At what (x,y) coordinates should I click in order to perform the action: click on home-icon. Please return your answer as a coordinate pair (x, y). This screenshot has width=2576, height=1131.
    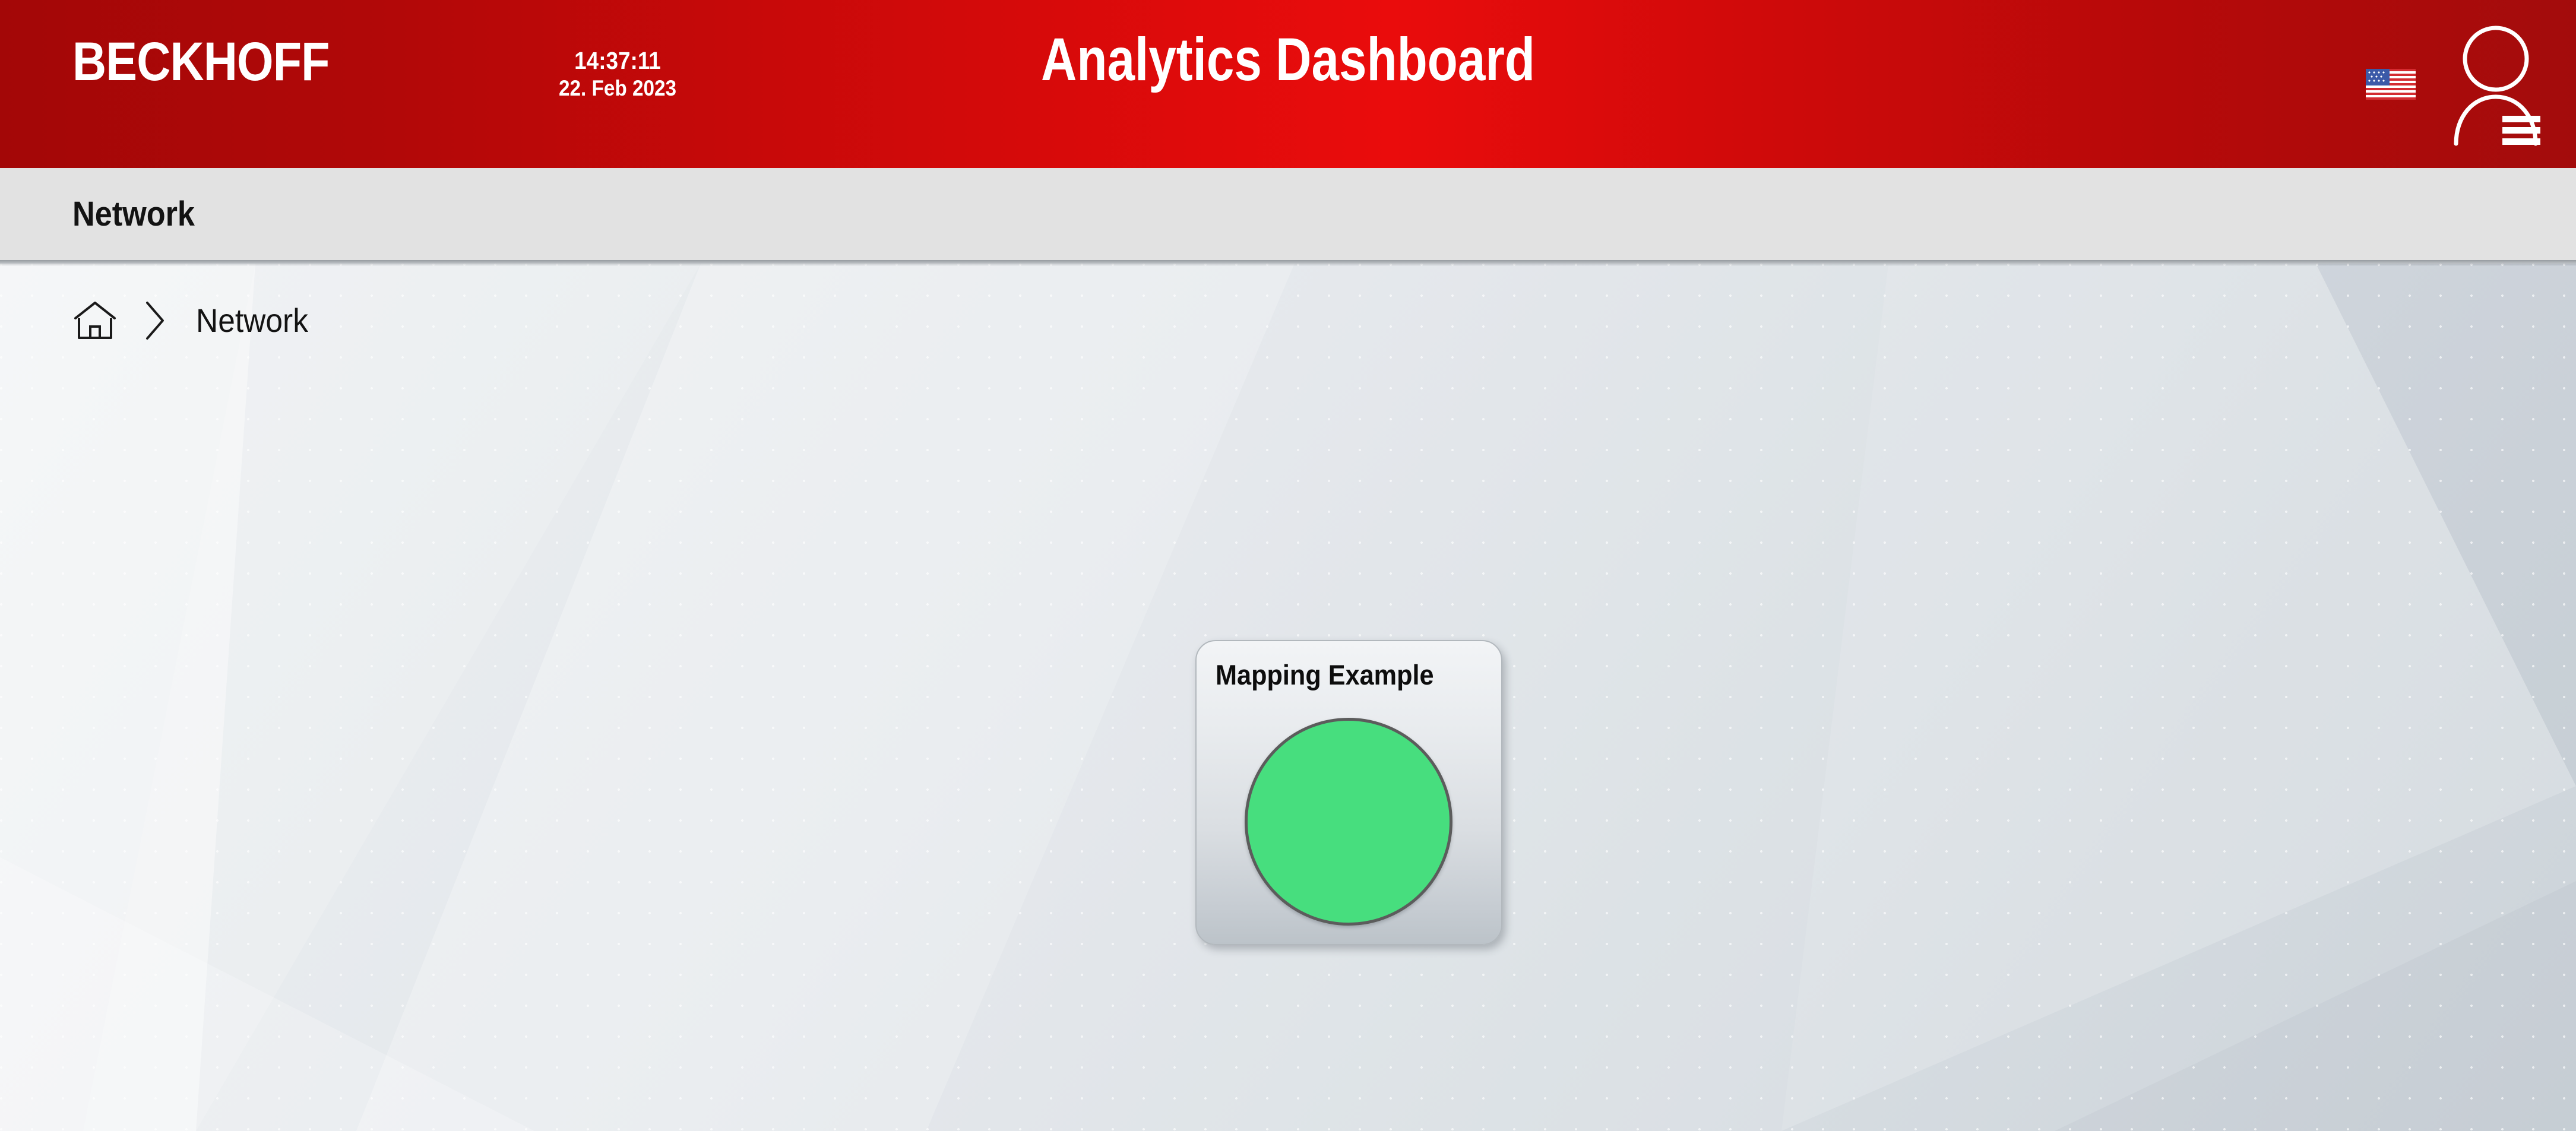
    Looking at the image, I should click on (95, 320).